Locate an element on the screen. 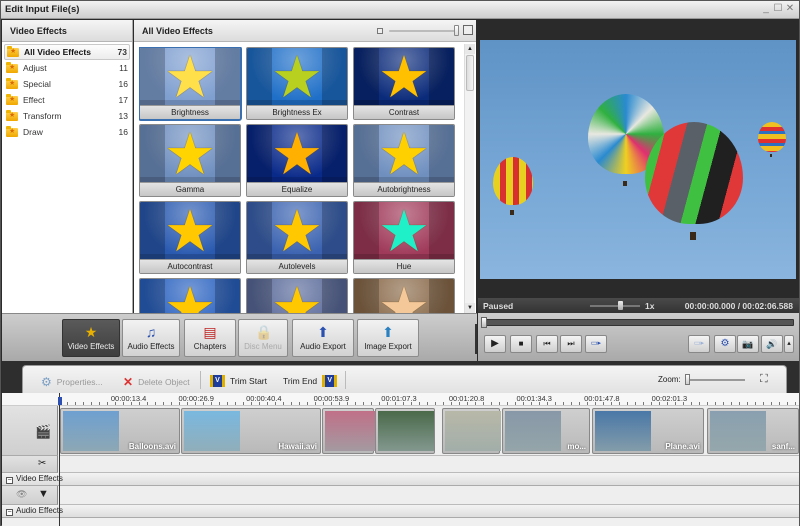 The height and width of the screenshot is (526, 800). category-item: Transform 13 is located at coordinates (67, 116).